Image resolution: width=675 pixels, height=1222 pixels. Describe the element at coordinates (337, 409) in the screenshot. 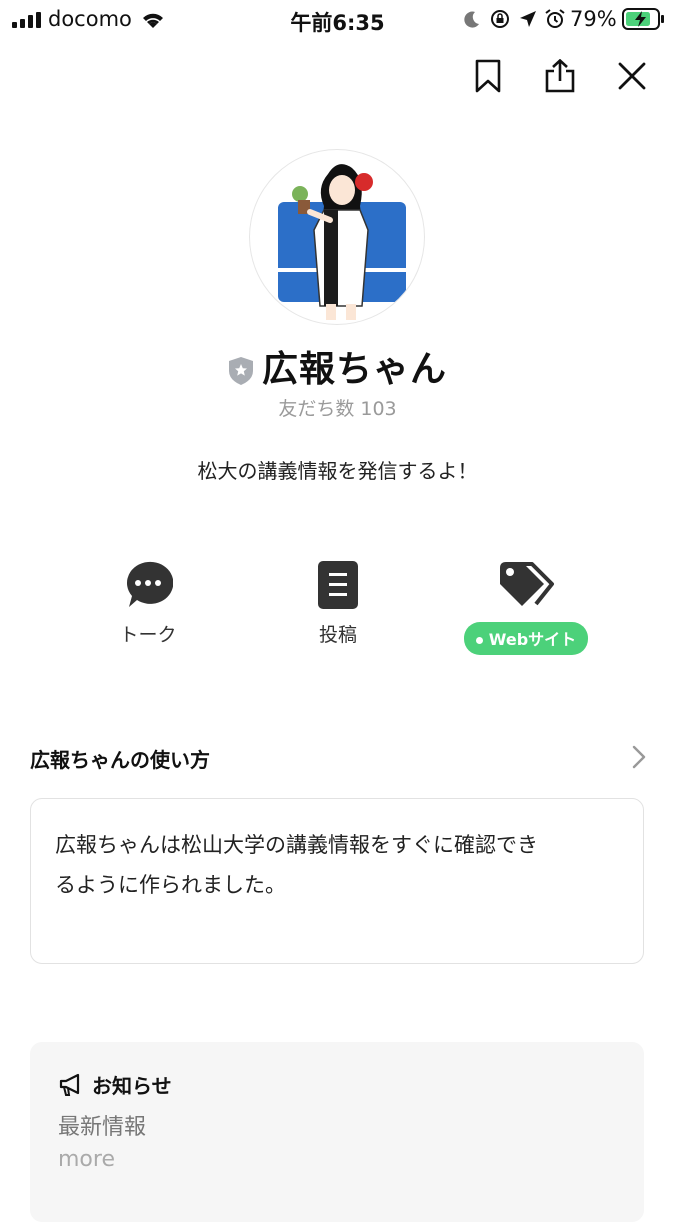

I see `friend-count: 友だち数 103` at that location.